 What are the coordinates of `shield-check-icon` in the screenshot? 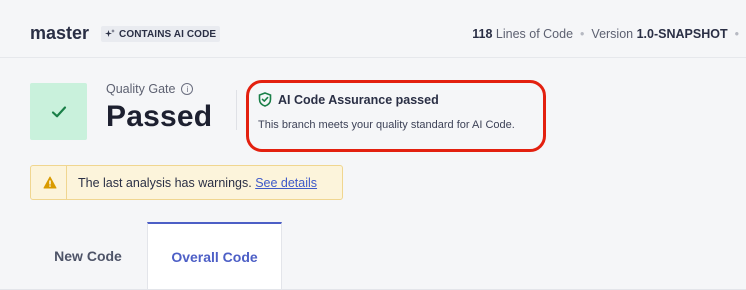 It's located at (265, 99).